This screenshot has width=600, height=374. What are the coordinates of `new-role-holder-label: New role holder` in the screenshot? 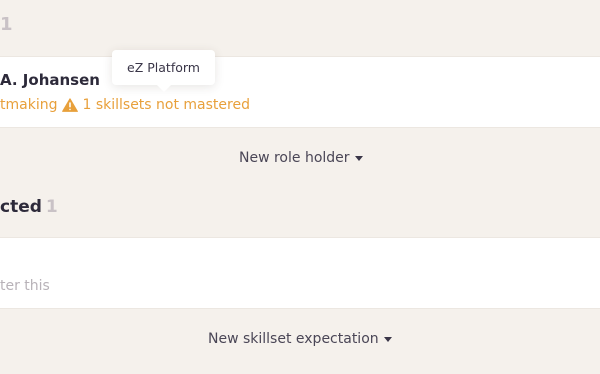 It's located at (294, 158).